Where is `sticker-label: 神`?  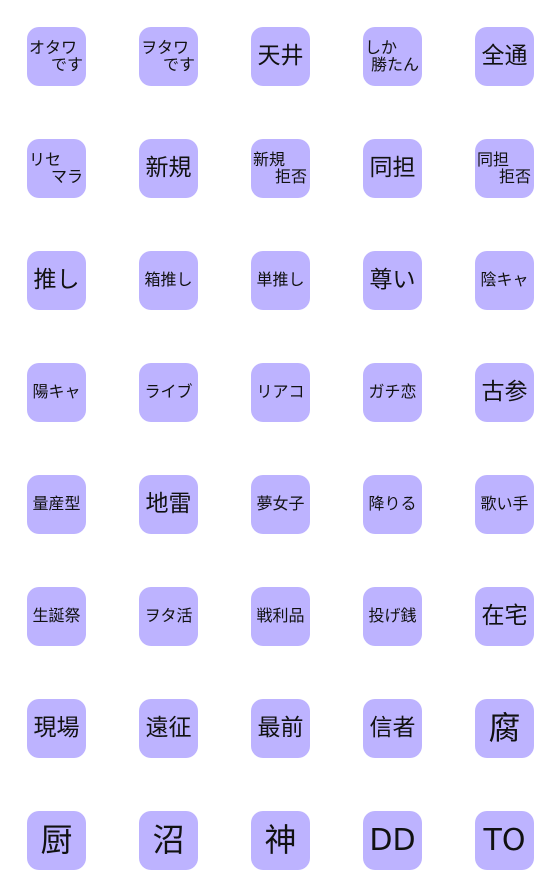
sticker-label: 神 is located at coordinates (280, 839).